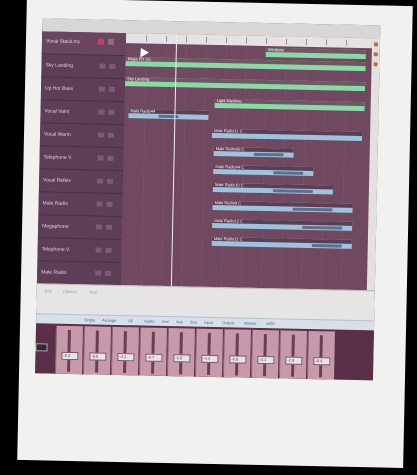 The height and width of the screenshot is (475, 417). I want to click on track-name: Vocal Reflex, so click(57, 180).